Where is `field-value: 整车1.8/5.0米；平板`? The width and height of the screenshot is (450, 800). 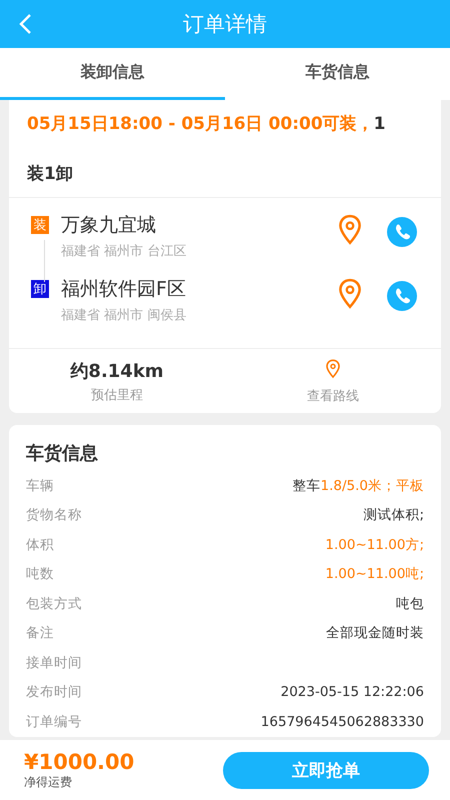 field-value: 整车1.8/5.0米；平板 is located at coordinates (358, 485).